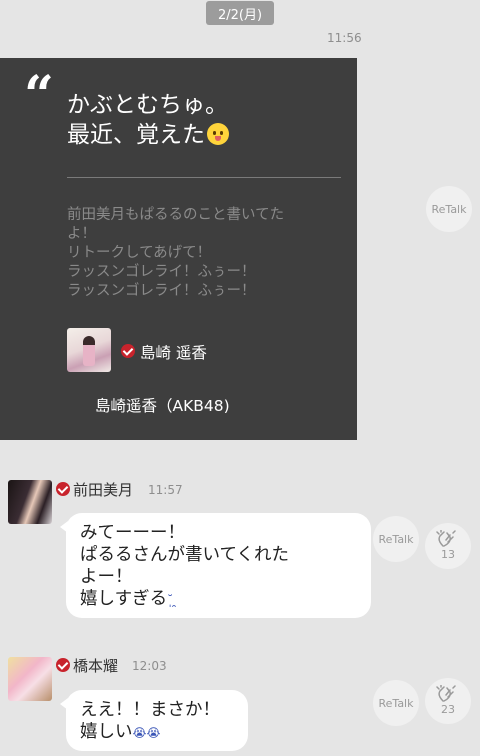  I want to click on clap-count: 23, so click(448, 709).